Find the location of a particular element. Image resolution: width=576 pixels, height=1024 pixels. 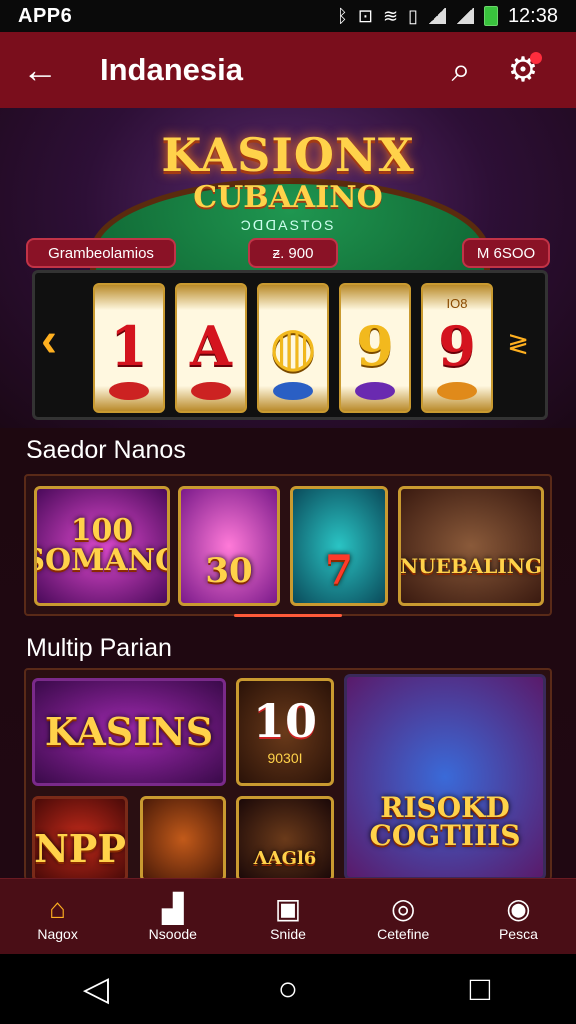

nav-item-building: ▟ Nsoode is located at coordinates (172, 916).